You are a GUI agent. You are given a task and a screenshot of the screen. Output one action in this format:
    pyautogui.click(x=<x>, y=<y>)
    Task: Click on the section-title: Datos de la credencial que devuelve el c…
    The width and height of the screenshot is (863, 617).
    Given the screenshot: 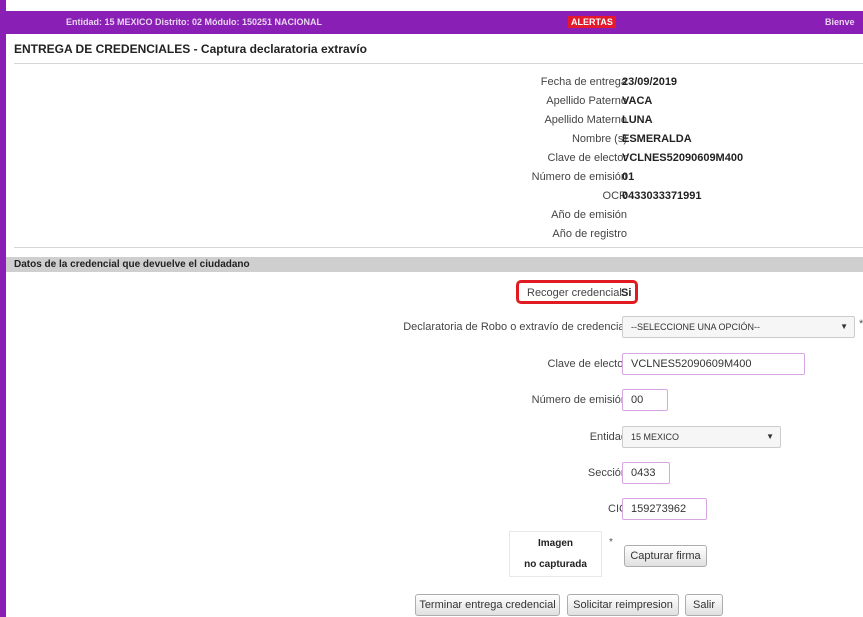 What is the action you would take?
    pyautogui.click(x=132, y=264)
    